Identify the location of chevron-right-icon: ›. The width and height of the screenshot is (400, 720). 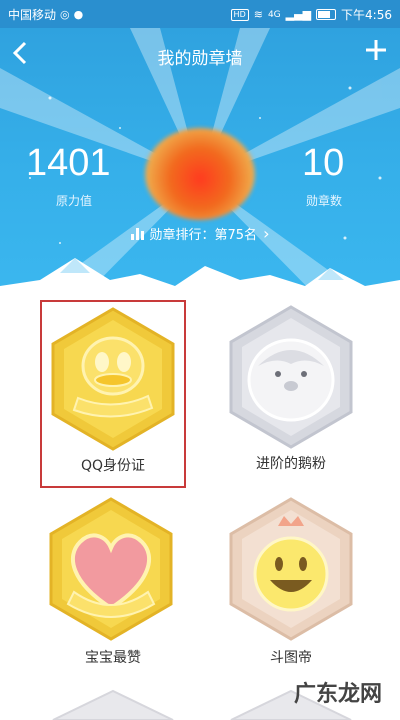
(266, 233).